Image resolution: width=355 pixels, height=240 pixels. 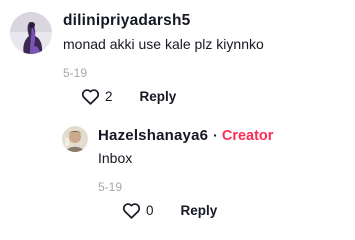 What do you see at coordinates (150, 210) in the screenshot?
I see `like-count: 0` at bounding box center [150, 210].